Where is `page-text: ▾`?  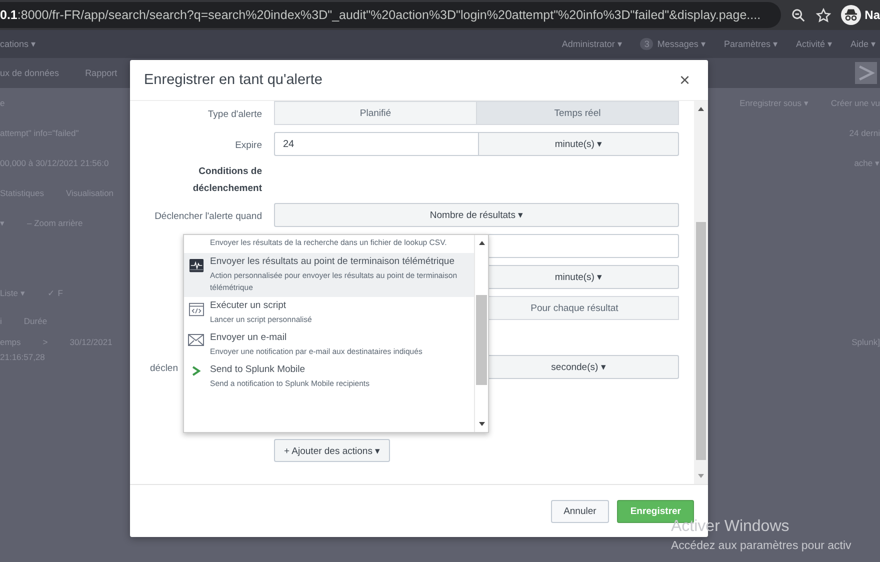
page-text: ▾ is located at coordinates (2, 223).